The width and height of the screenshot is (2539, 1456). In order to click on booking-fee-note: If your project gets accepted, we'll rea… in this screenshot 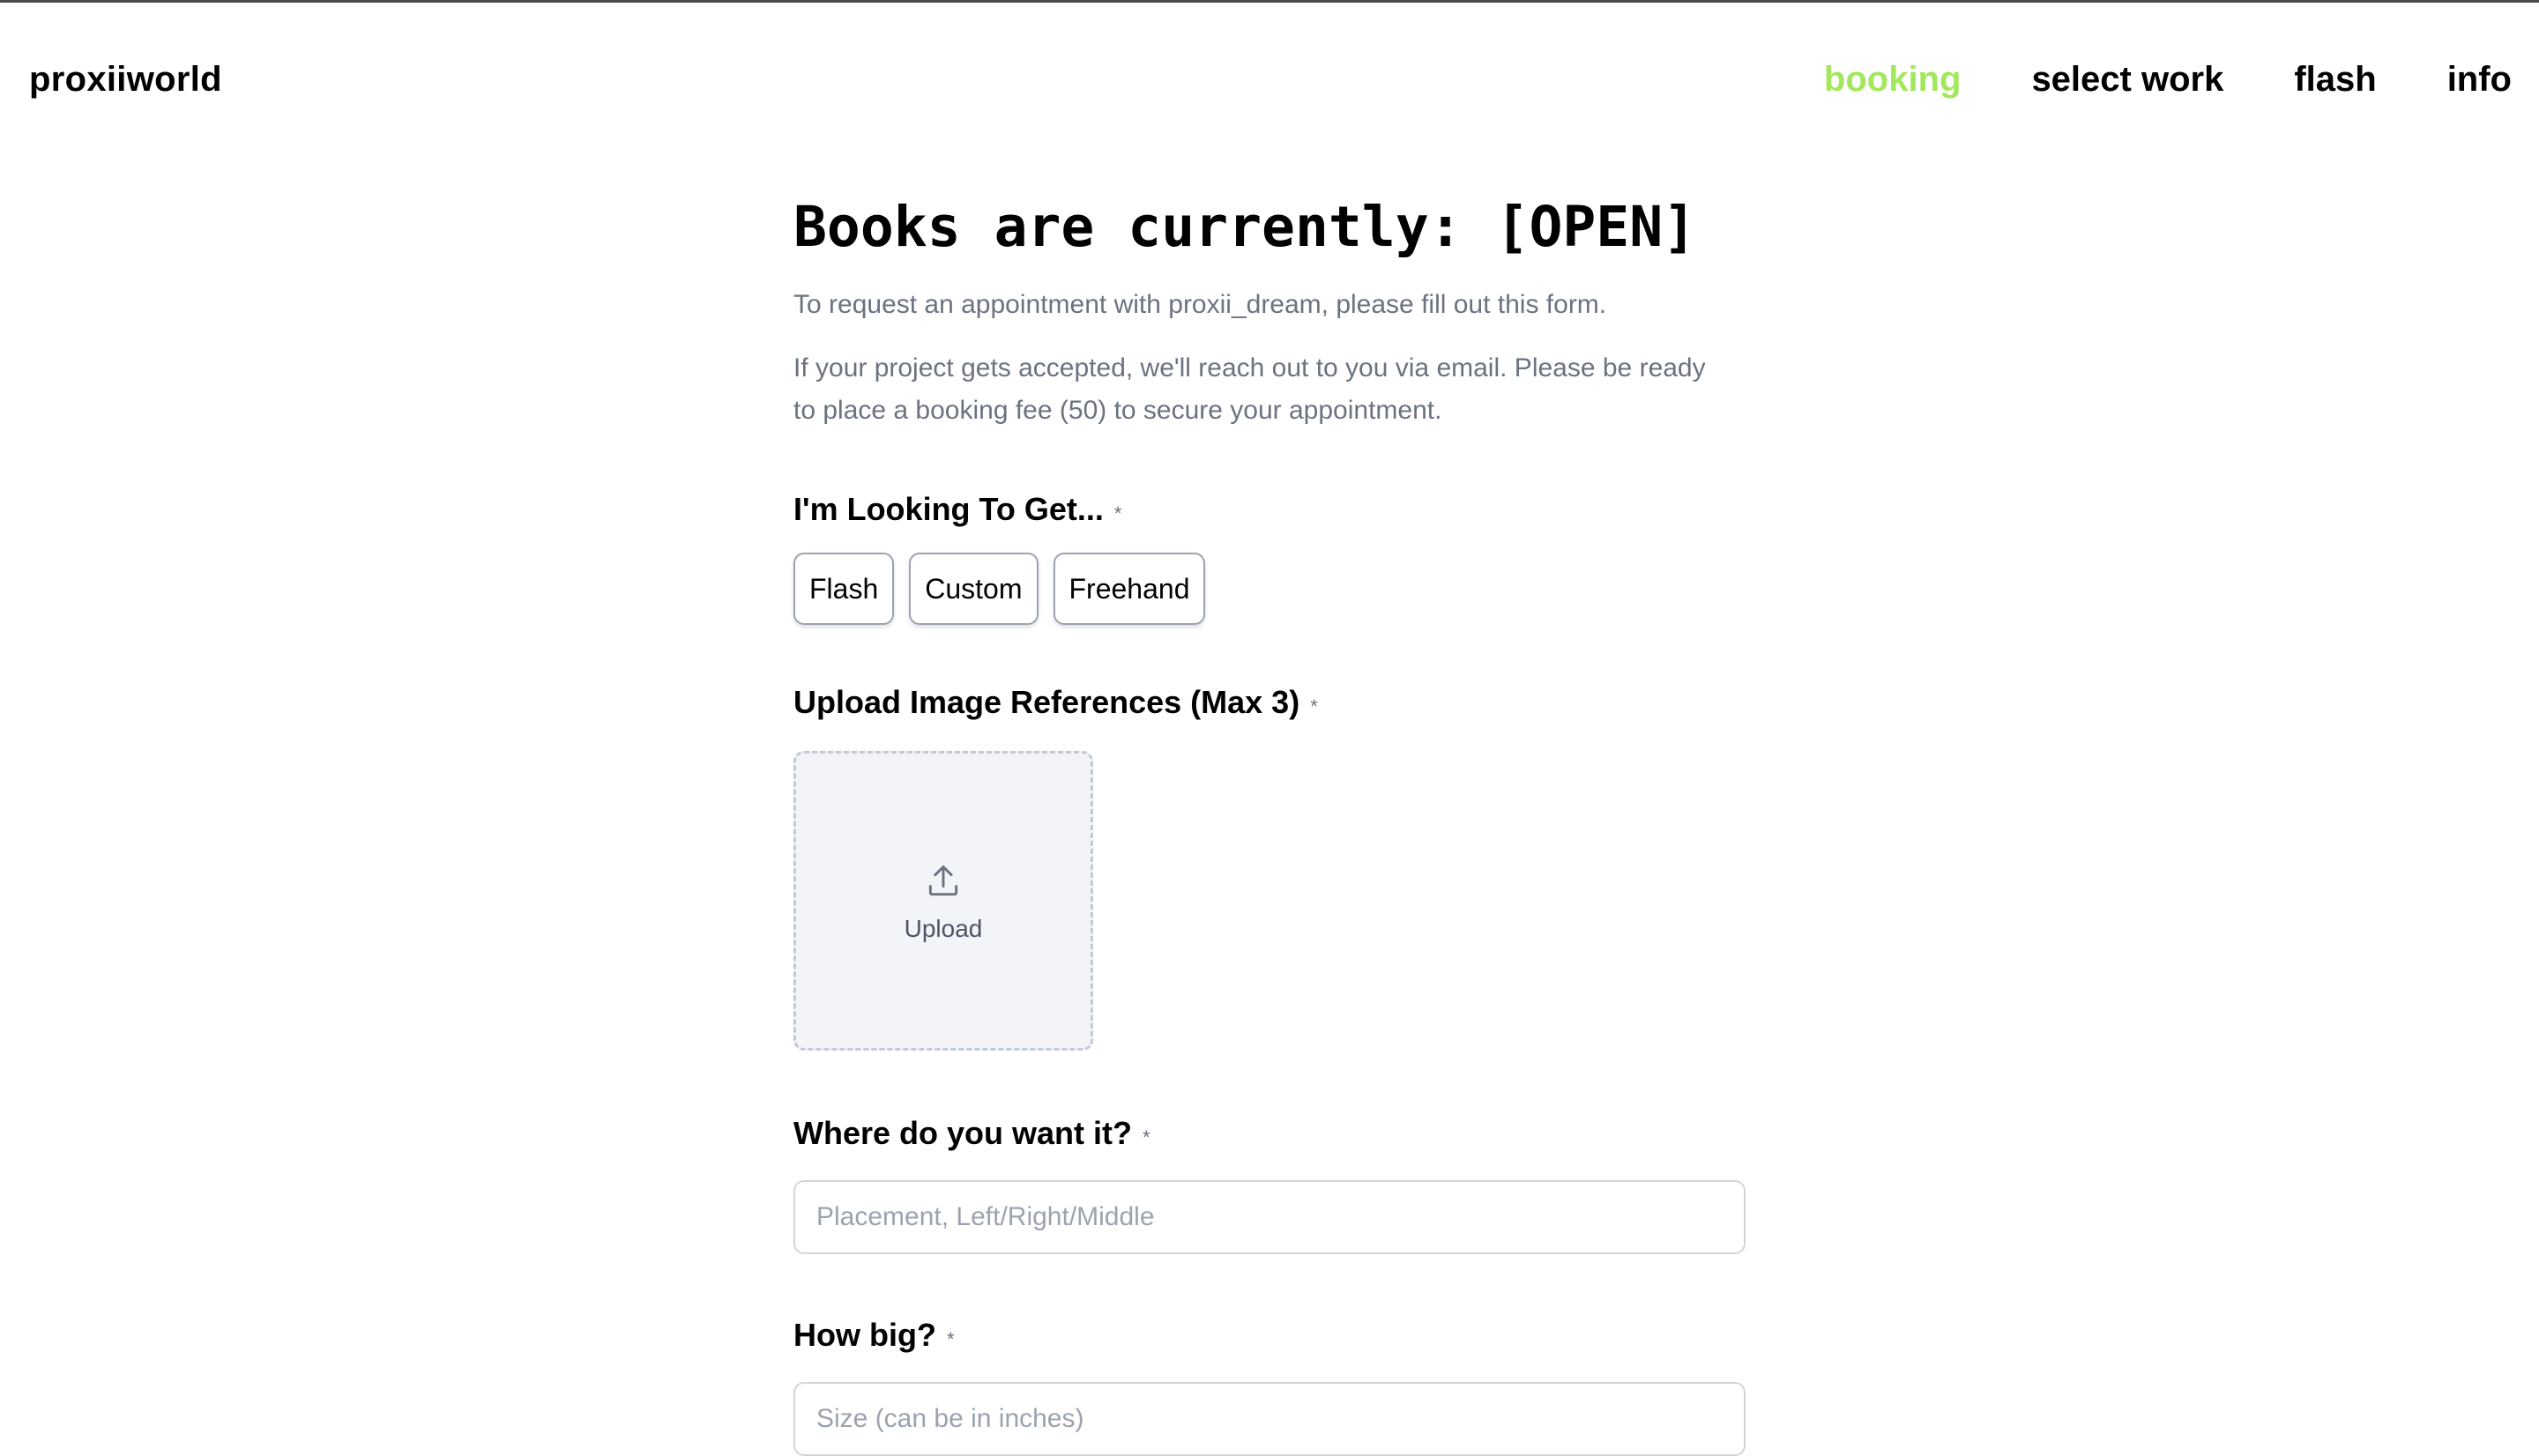, I will do `click(1249, 389)`.